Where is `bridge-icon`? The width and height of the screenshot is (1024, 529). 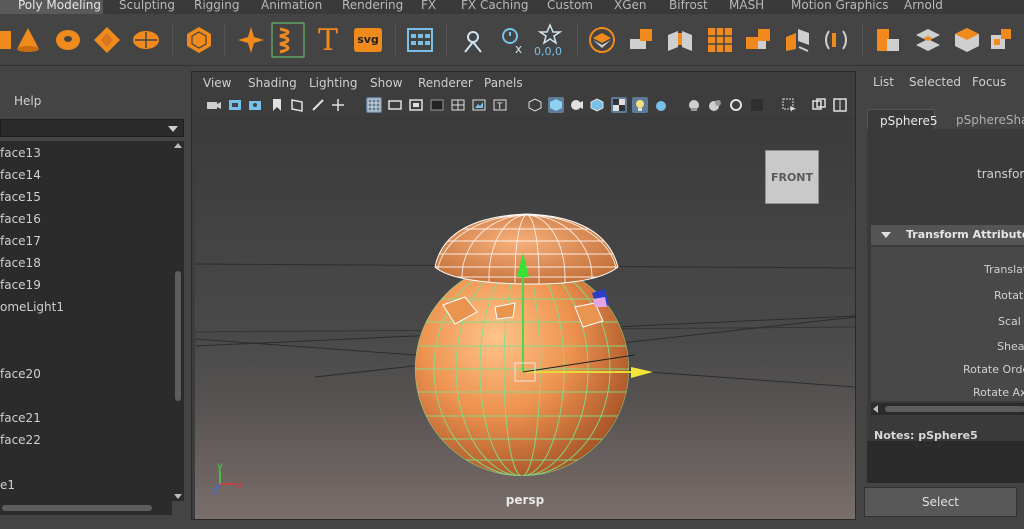 bridge-icon is located at coordinates (680, 40).